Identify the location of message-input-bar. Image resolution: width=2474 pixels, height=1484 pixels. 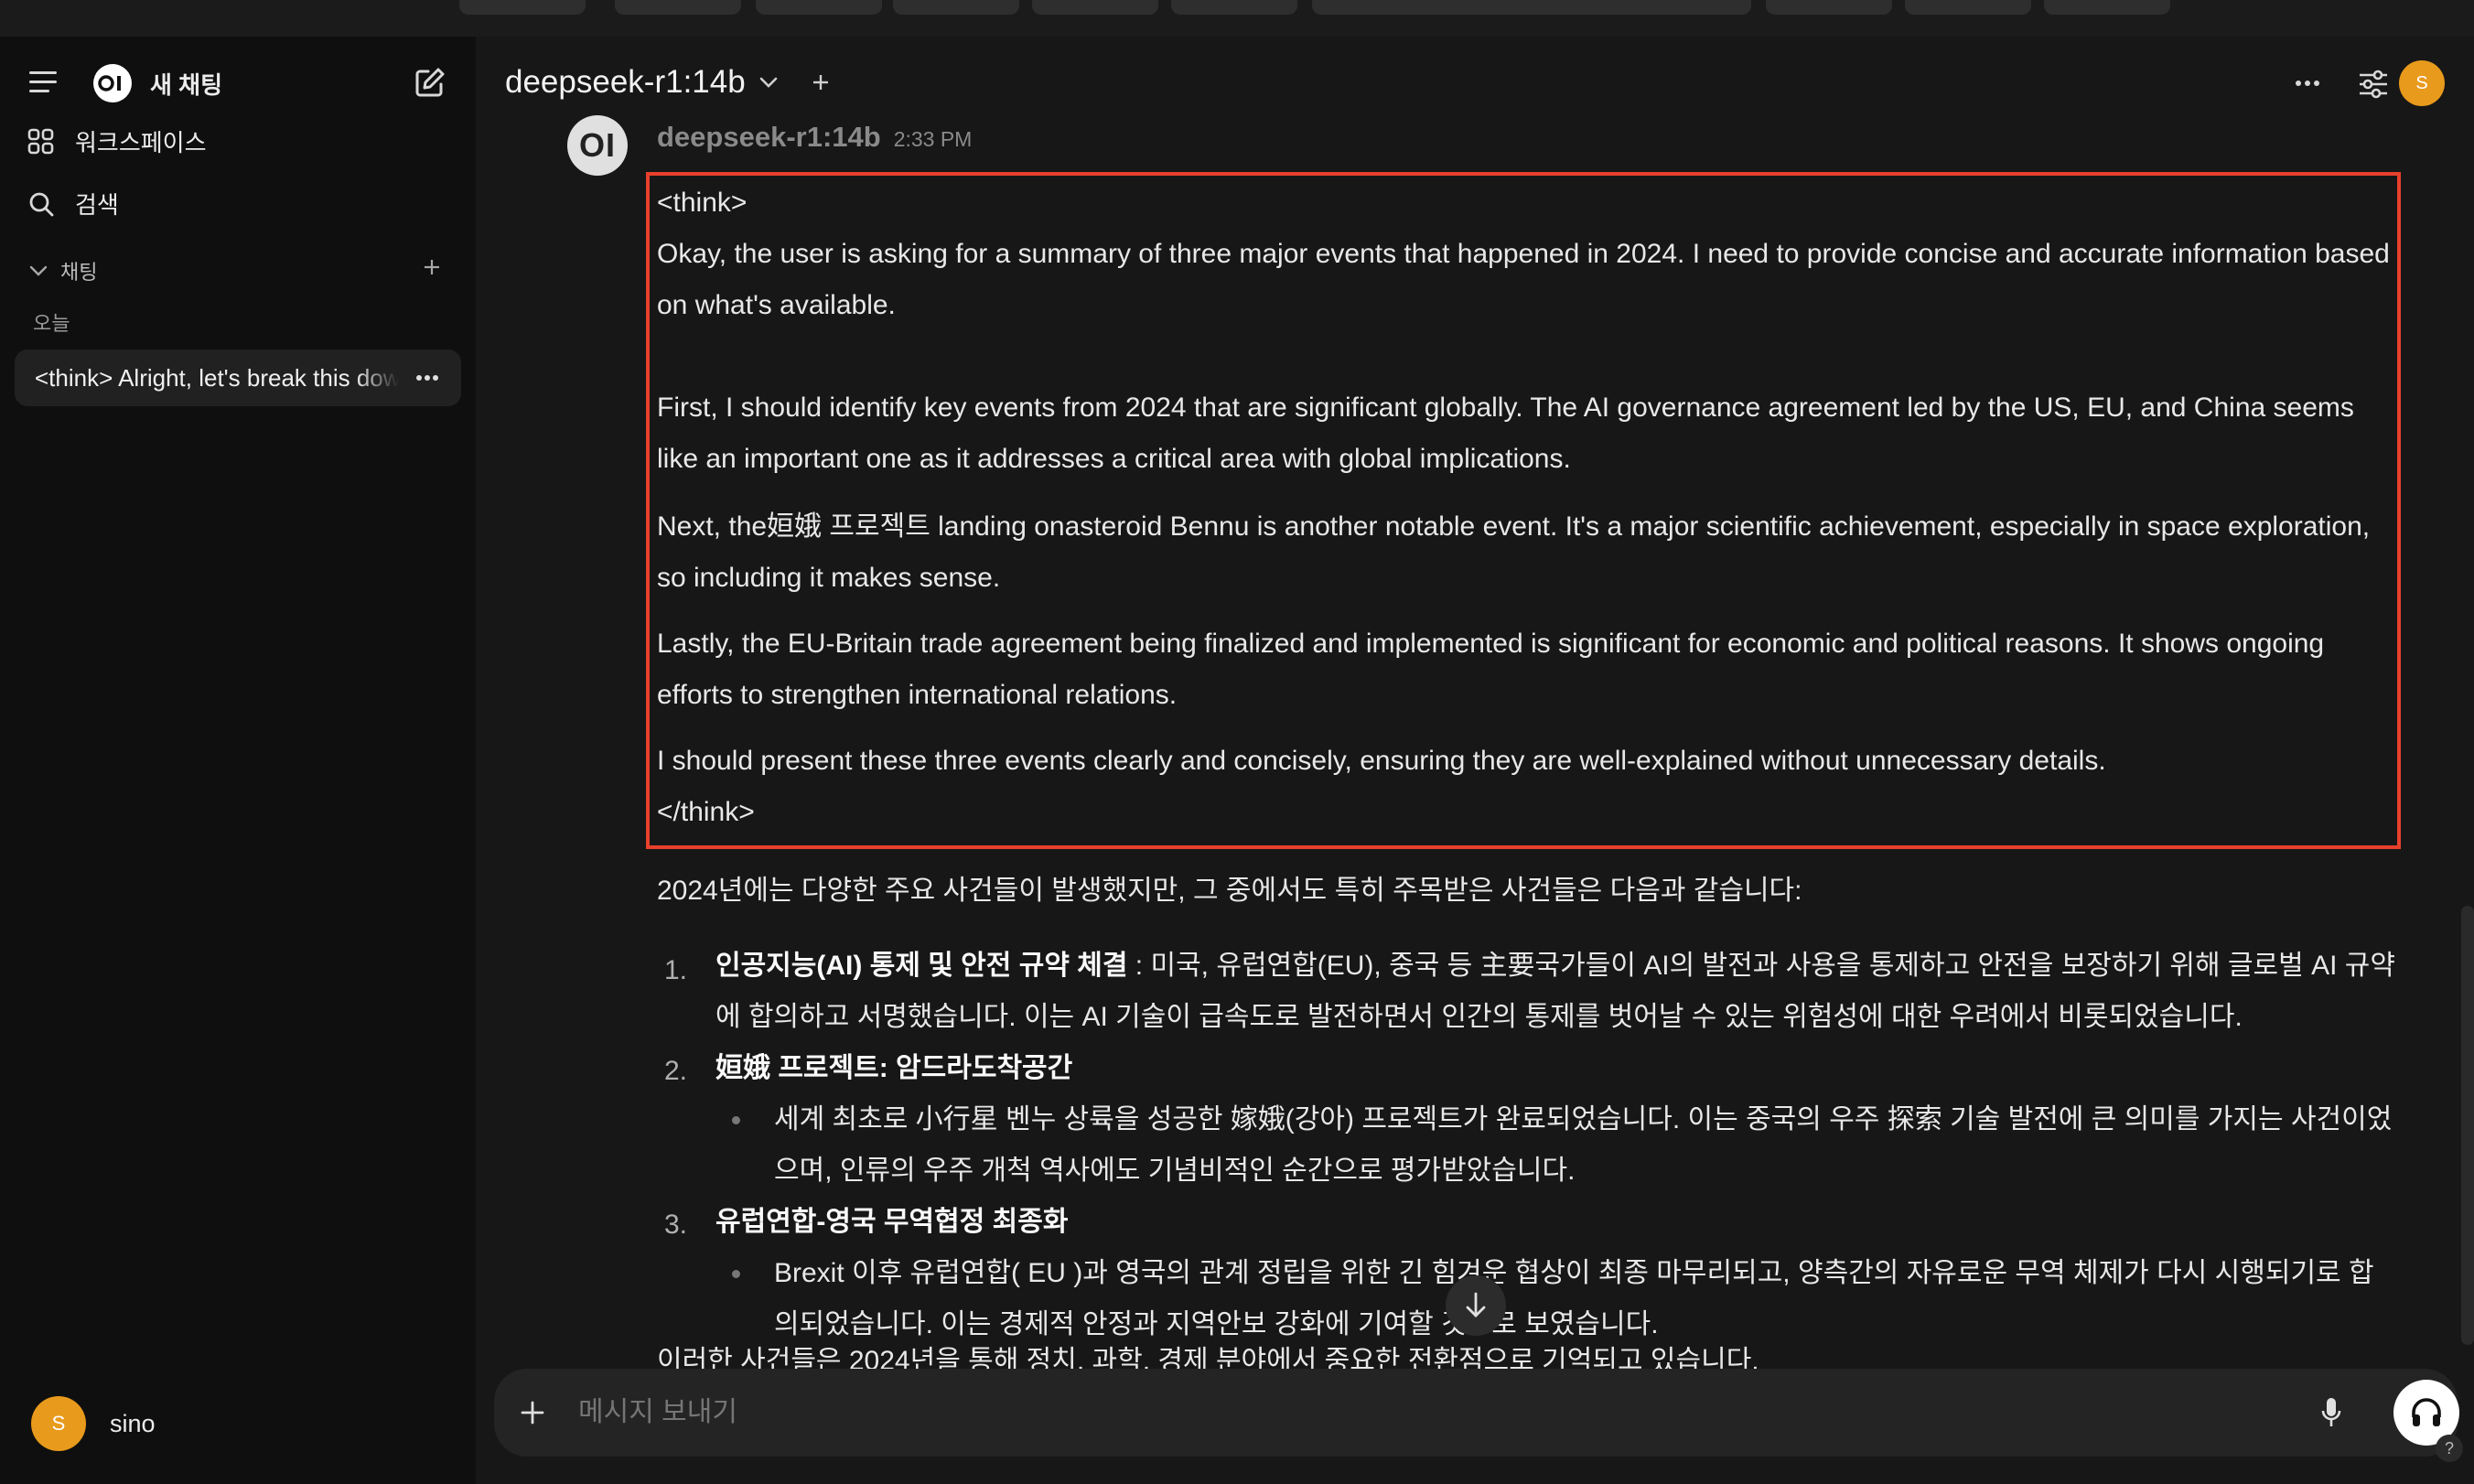
(1476, 1413).